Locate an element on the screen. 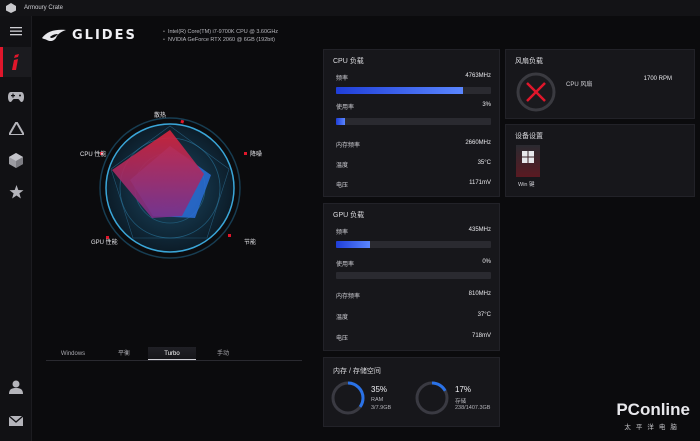  cube-icon is located at coordinates (16, 160).